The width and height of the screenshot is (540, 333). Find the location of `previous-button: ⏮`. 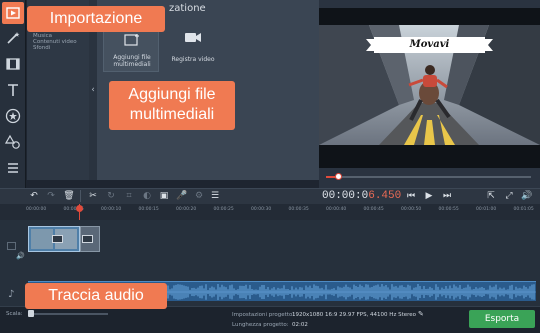

previous-button: ⏮ is located at coordinates (411, 196).